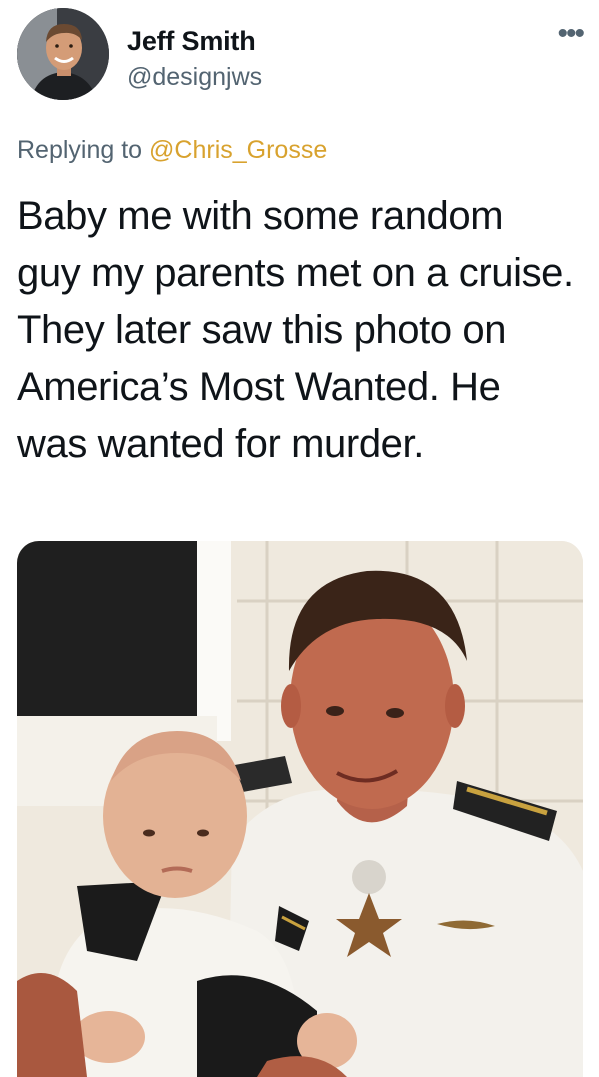 Image resolution: width=599 pixels, height=1077 pixels. Describe the element at coordinates (83, 150) in the screenshot. I see `replying-to-label: Replying to` at that location.